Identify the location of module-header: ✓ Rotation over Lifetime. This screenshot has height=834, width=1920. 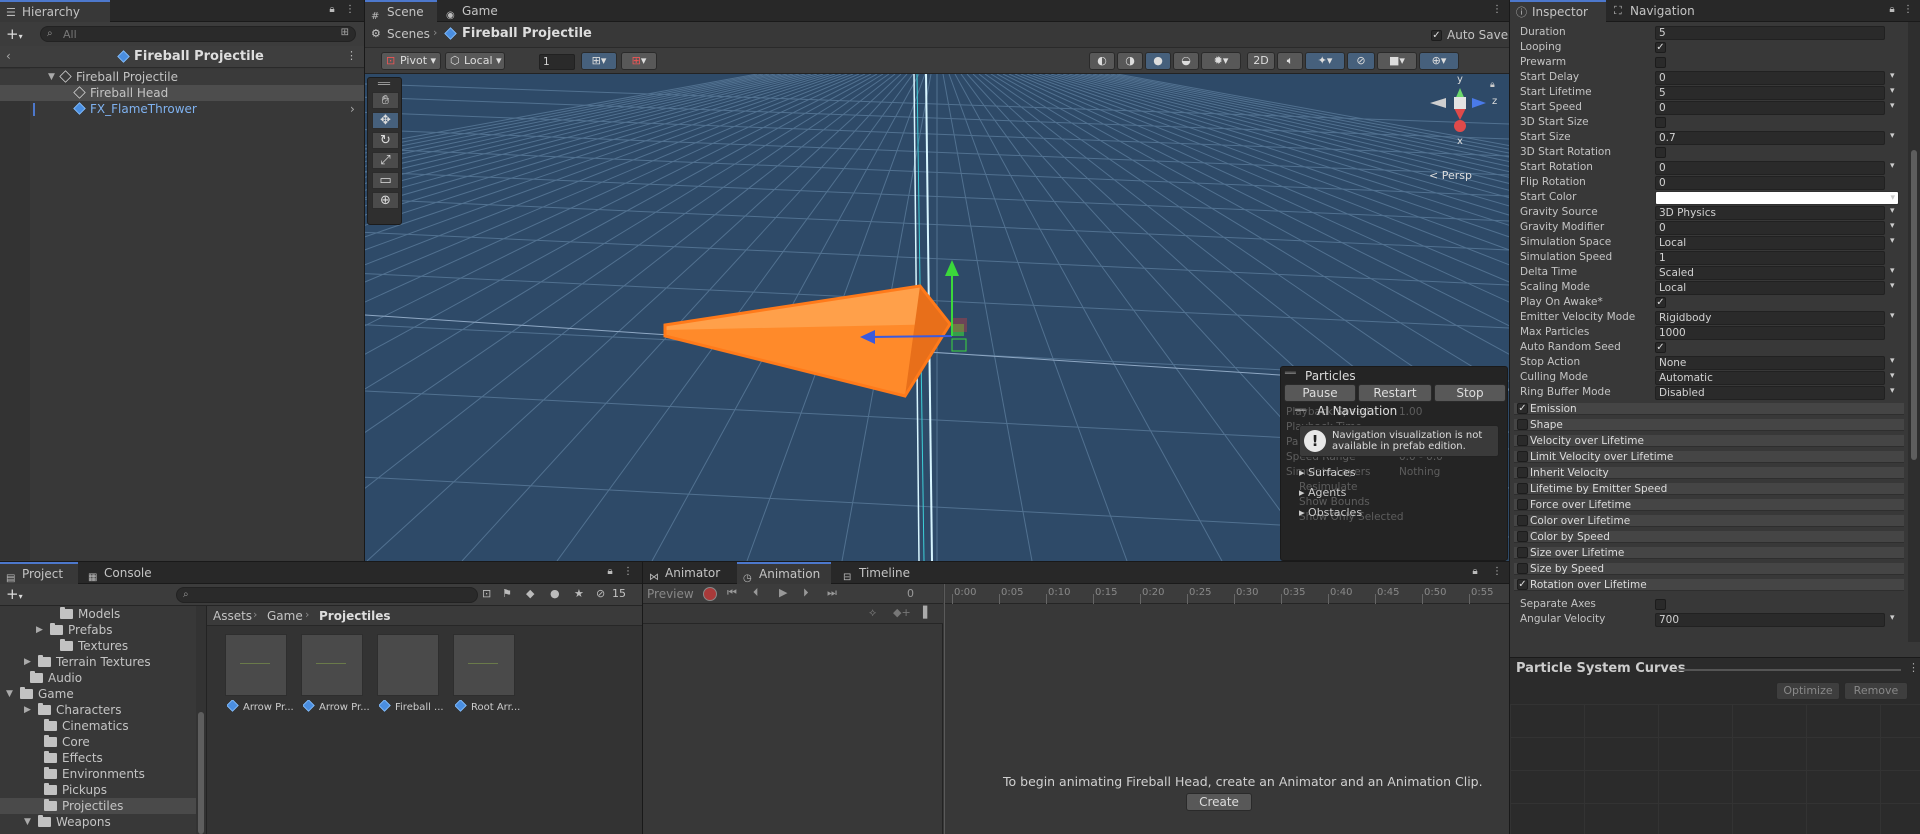
(1709, 585).